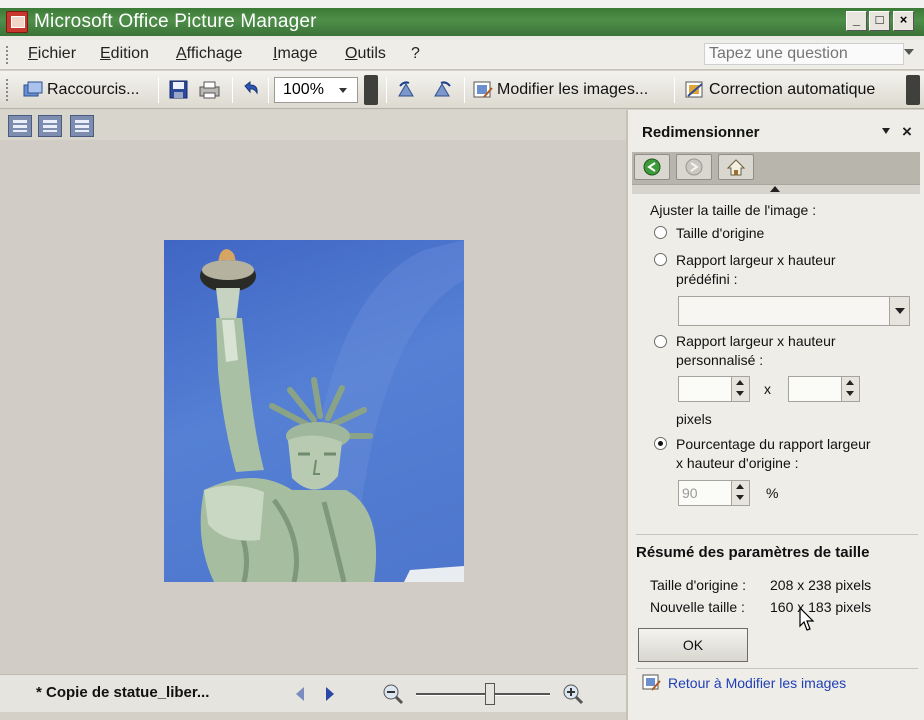  What do you see at coordinates (697, 607) in the screenshot?
I see `new-size-label: Nouvelle taille :` at bounding box center [697, 607].